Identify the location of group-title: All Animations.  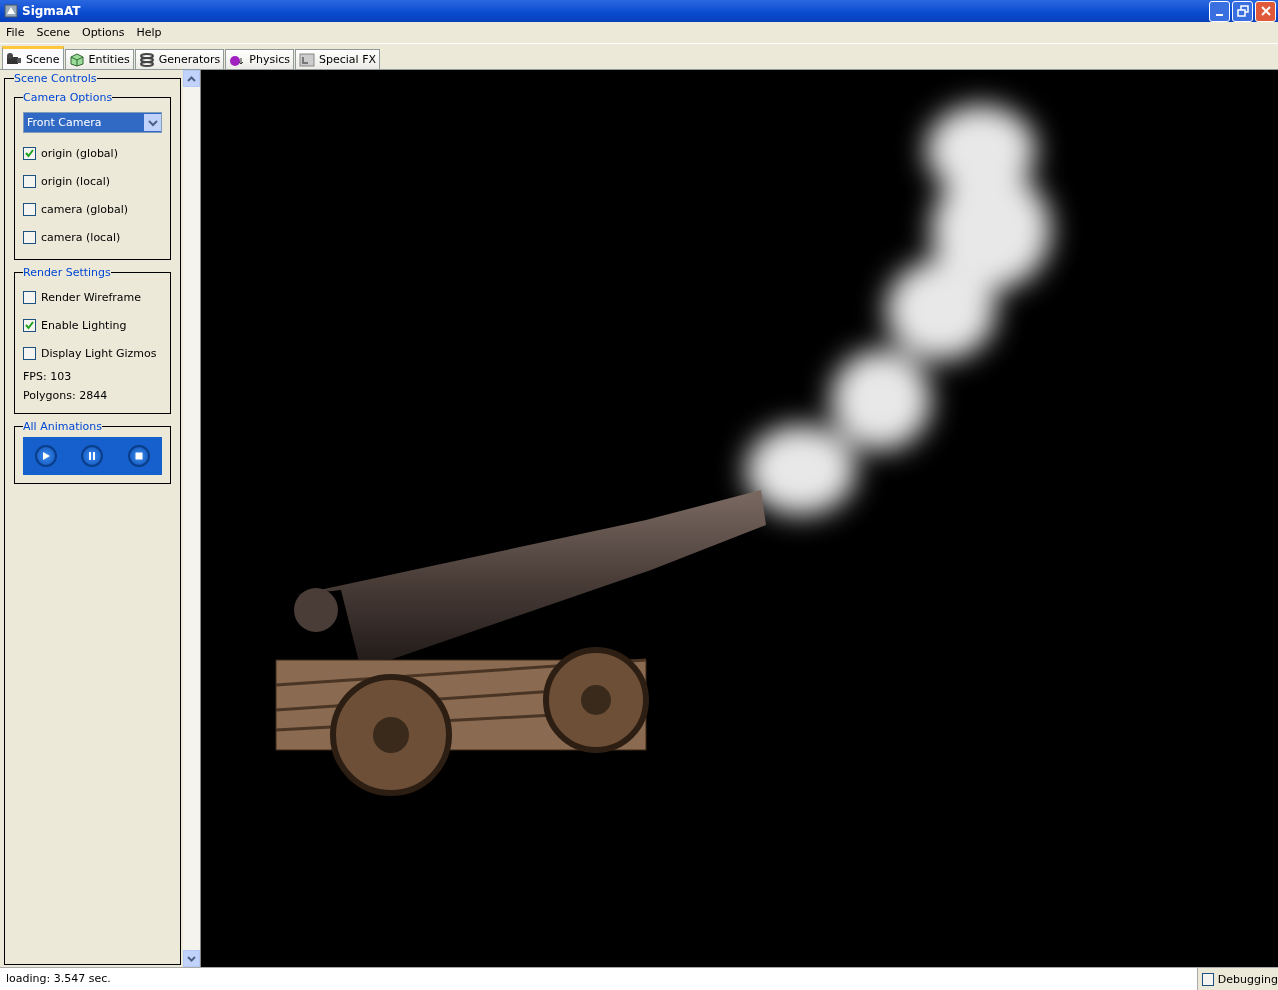
(62, 426).